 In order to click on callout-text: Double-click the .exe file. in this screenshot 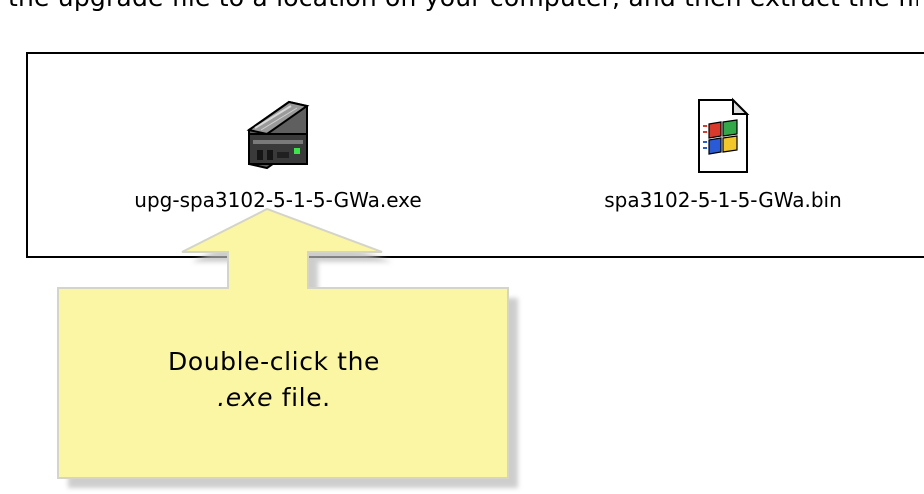, I will do `click(274, 380)`.